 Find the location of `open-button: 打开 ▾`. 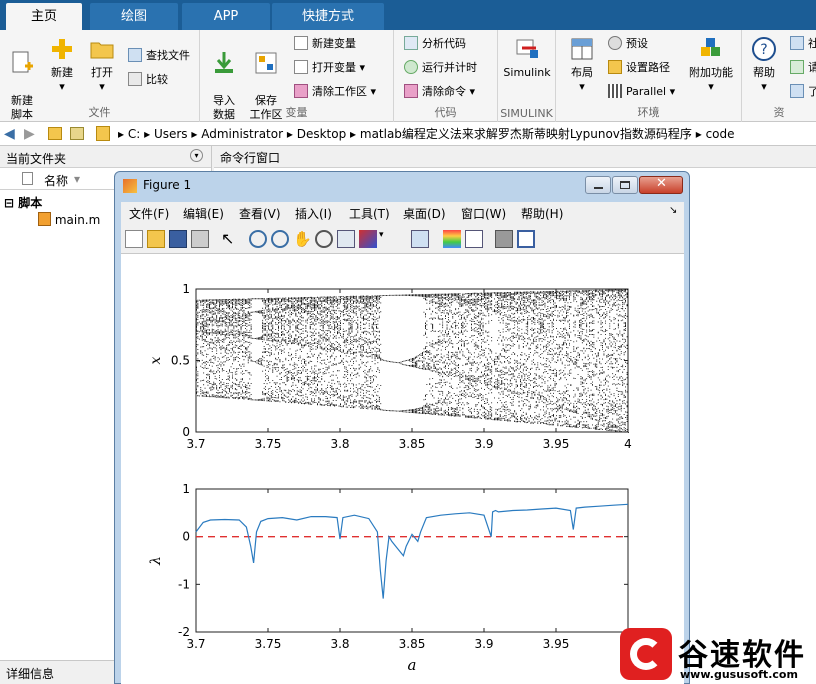

open-button: 打开 ▾ is located at coordinates (102, 65).